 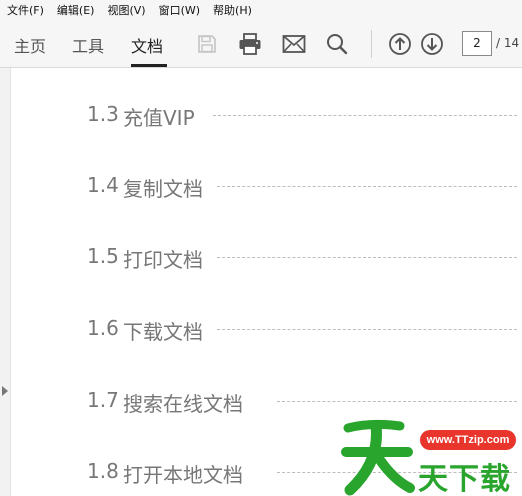 I want to click on tab-tools: 工具, so click(x=88, y=45).